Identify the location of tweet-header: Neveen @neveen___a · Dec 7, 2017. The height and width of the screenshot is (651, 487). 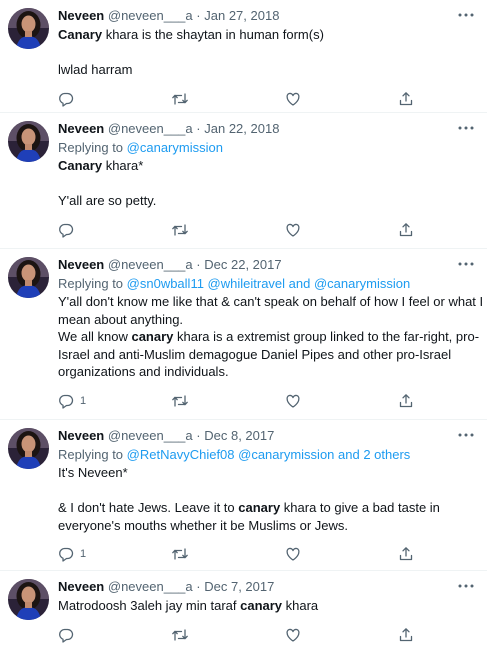
(265, 587).